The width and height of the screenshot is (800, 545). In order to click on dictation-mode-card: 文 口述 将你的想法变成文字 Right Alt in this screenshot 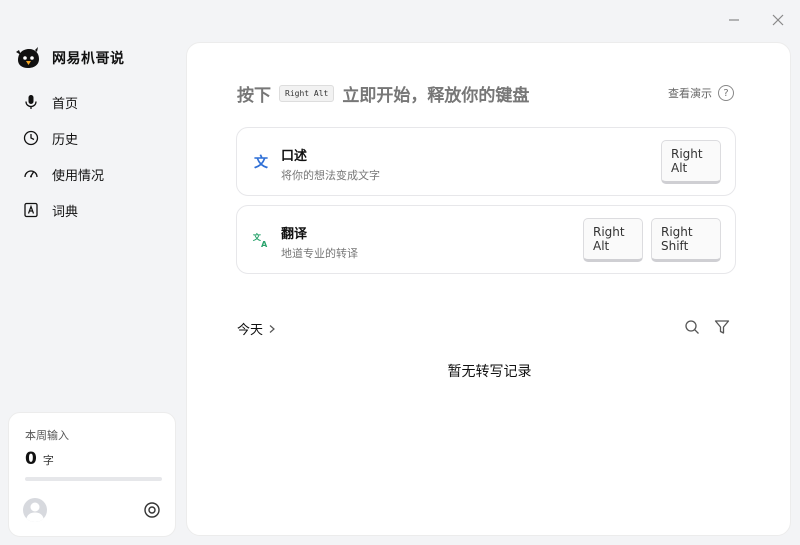, I will do `click(486, 161)`.